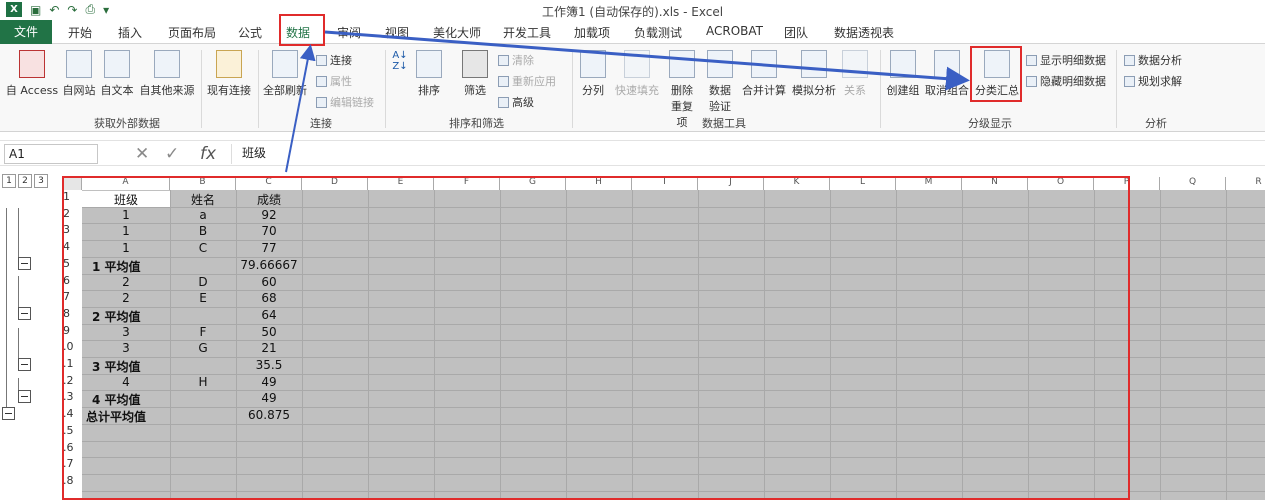 The image size is (1265, 500). Describe the element at coordinates (647, 60) in the screenshot. I see `arrow-to-subtotal` at that location.